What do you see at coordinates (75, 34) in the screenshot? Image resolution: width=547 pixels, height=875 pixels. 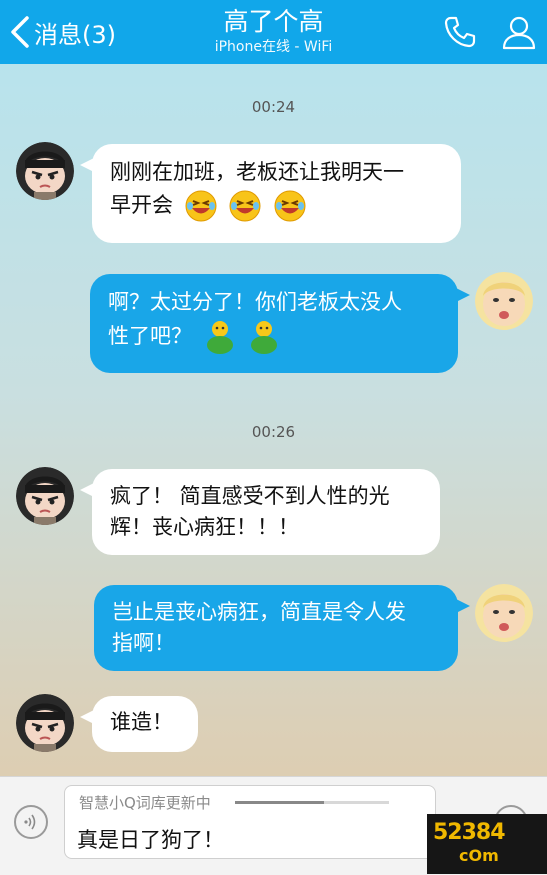 I see `back-label: 消息(3)` at bounding box center [75, 34].